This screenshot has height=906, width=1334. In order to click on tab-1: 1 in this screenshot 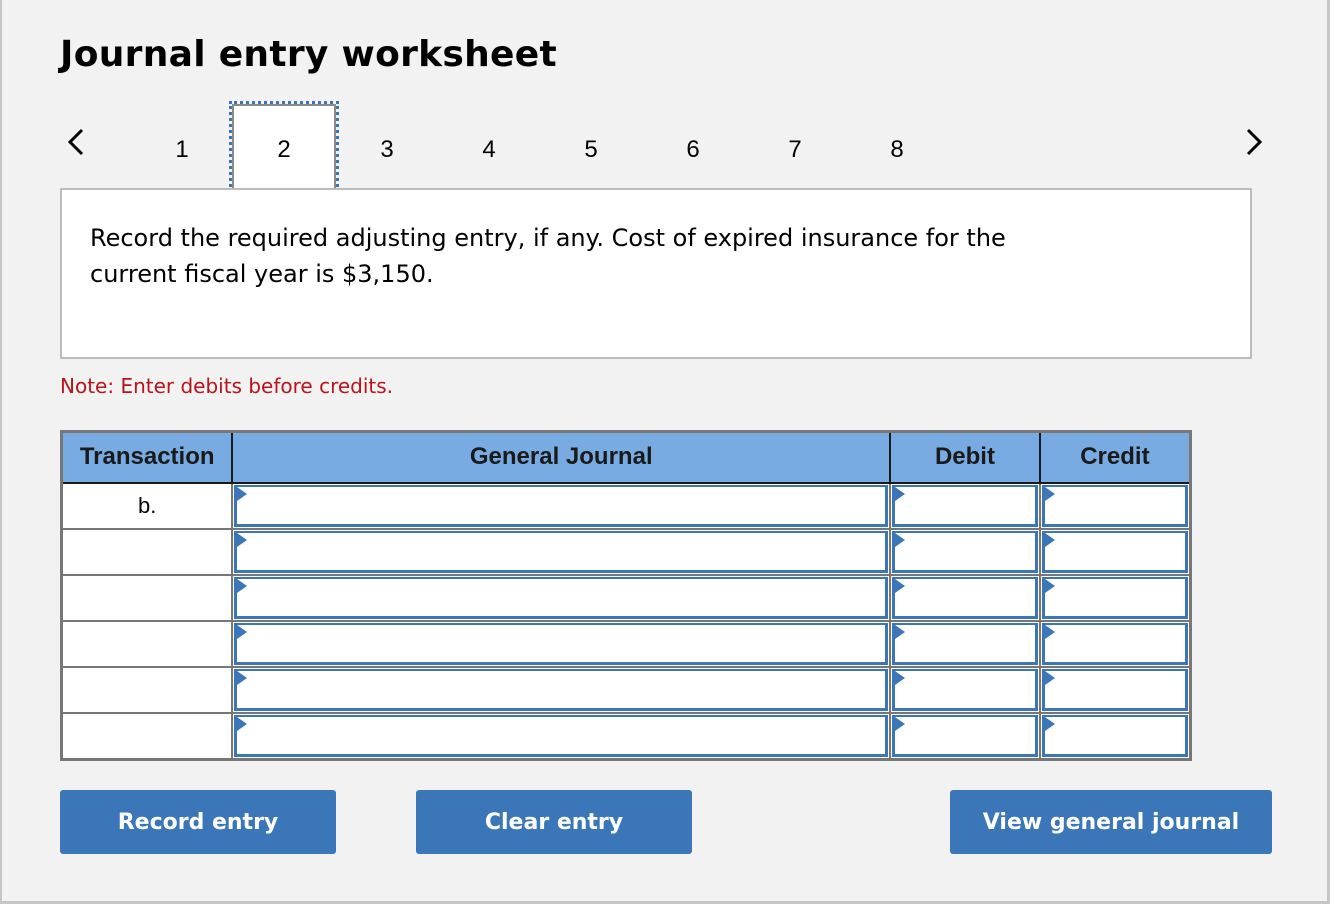, I will do `click(182, 147)`.